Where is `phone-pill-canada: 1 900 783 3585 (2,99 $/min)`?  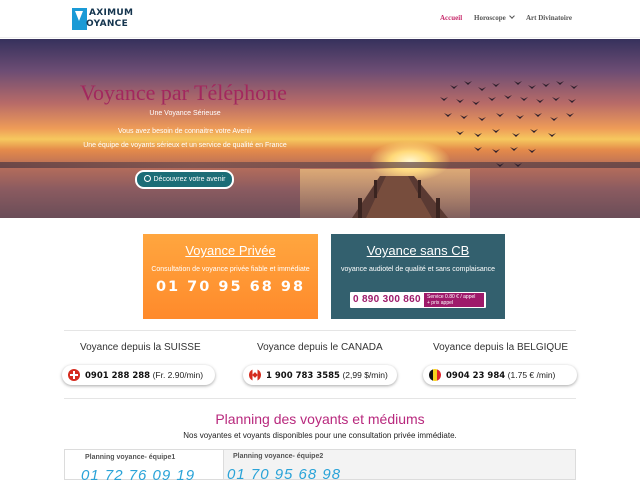
phone-pill-canada: 1 900 783 3585 (2,99 $/min) is located at coordinates (320, 375).